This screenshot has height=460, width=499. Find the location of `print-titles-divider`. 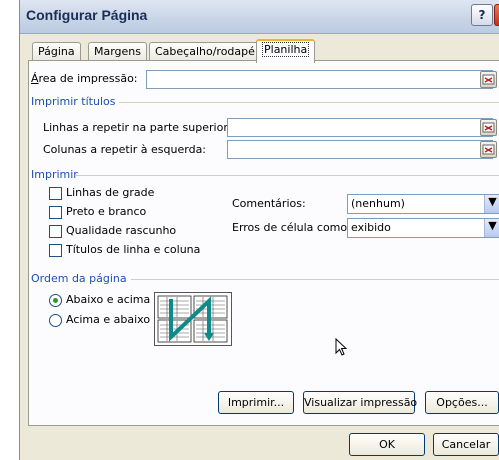

print-titles-divider is located at coordinates (309, 102).